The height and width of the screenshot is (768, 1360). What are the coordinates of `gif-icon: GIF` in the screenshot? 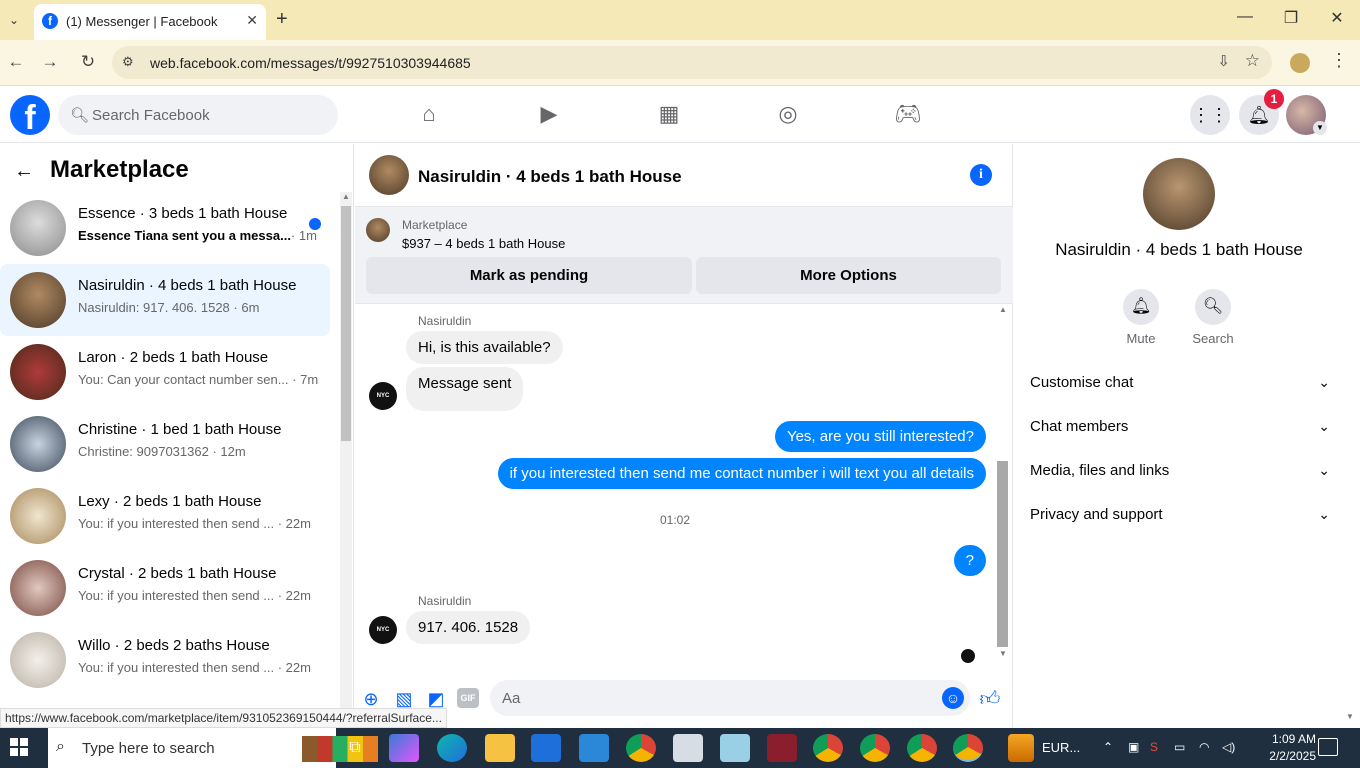 It's located at (468, 698).